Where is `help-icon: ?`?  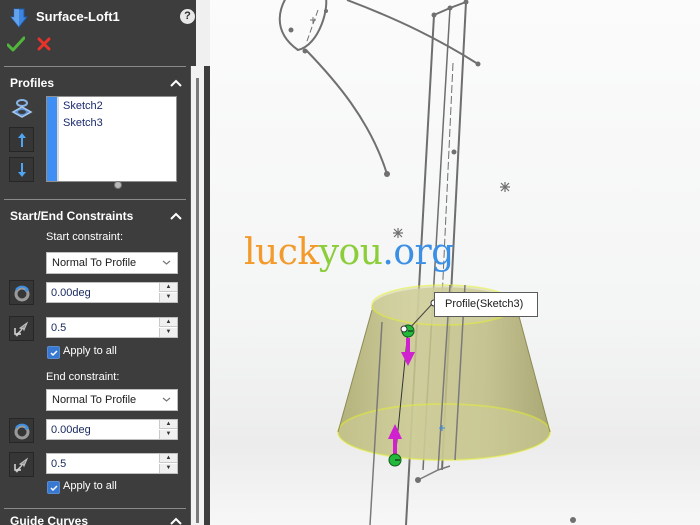 help-icon: ? is located at coordinates (187, 16).